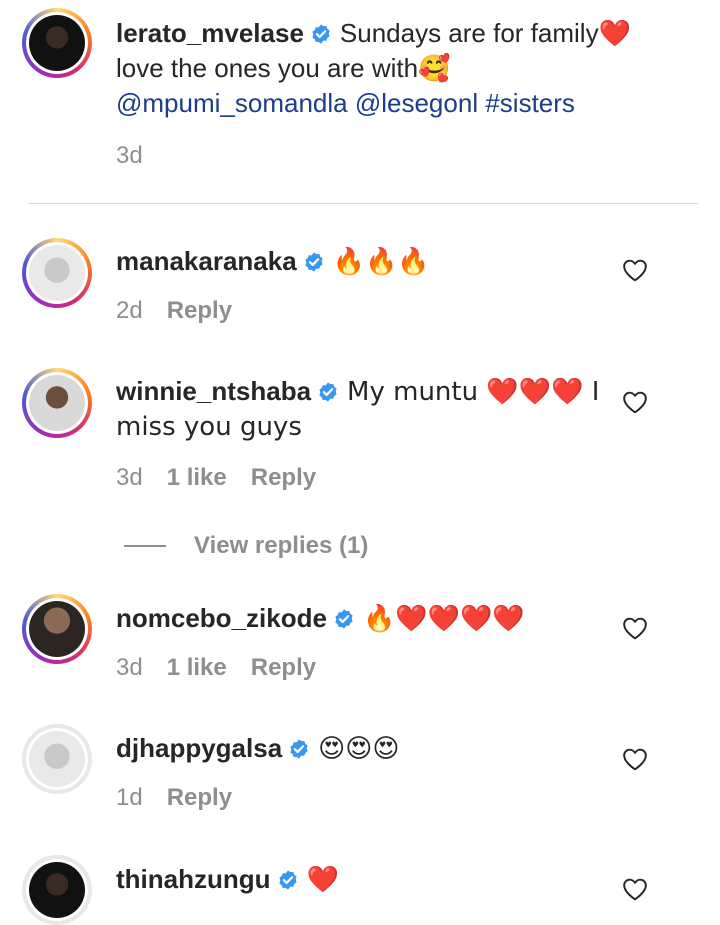 This screenshot has height=925, width=720. I want to click on comment-item: nomcebo_zikode 🔥❤️❤️❤️❤️ 3d 1 like Reply, so click(368, 641).